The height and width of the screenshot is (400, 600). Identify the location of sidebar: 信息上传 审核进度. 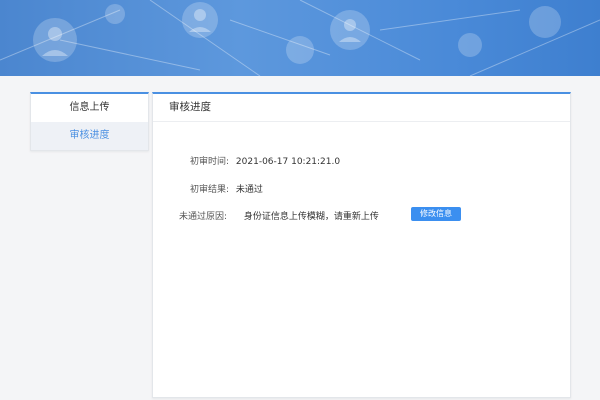
(89, 121).